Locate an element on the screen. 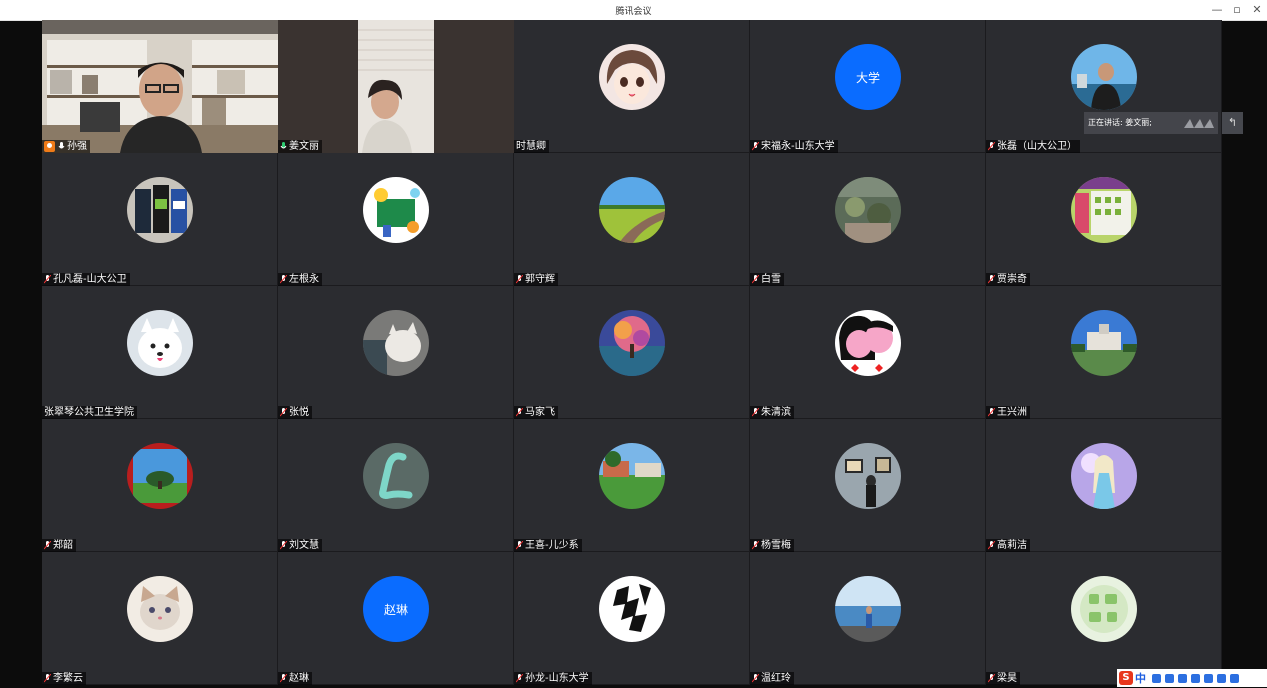 Image resolution: width=1267 pixels, height=688 pixels. participant-name: 孙龙-山东大学 is located at coordinates (557, 678).